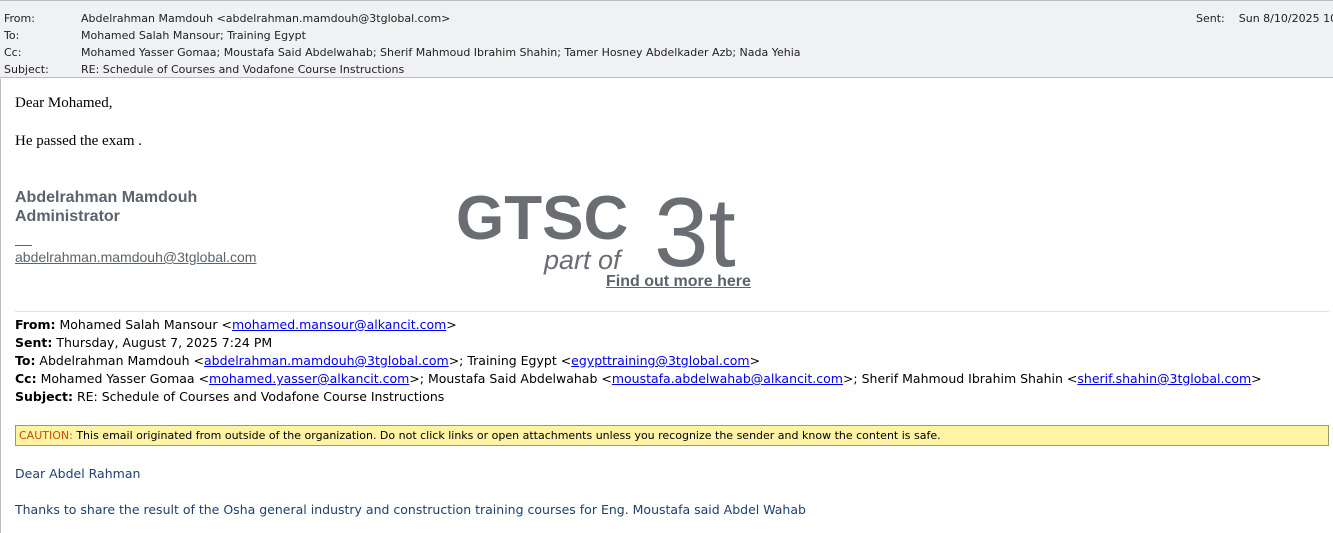  What do you see at coordinates (64, 103) in the screenshot?
I see `body-greeting: Dear Mohamed,` at bounding box center [64, 103].